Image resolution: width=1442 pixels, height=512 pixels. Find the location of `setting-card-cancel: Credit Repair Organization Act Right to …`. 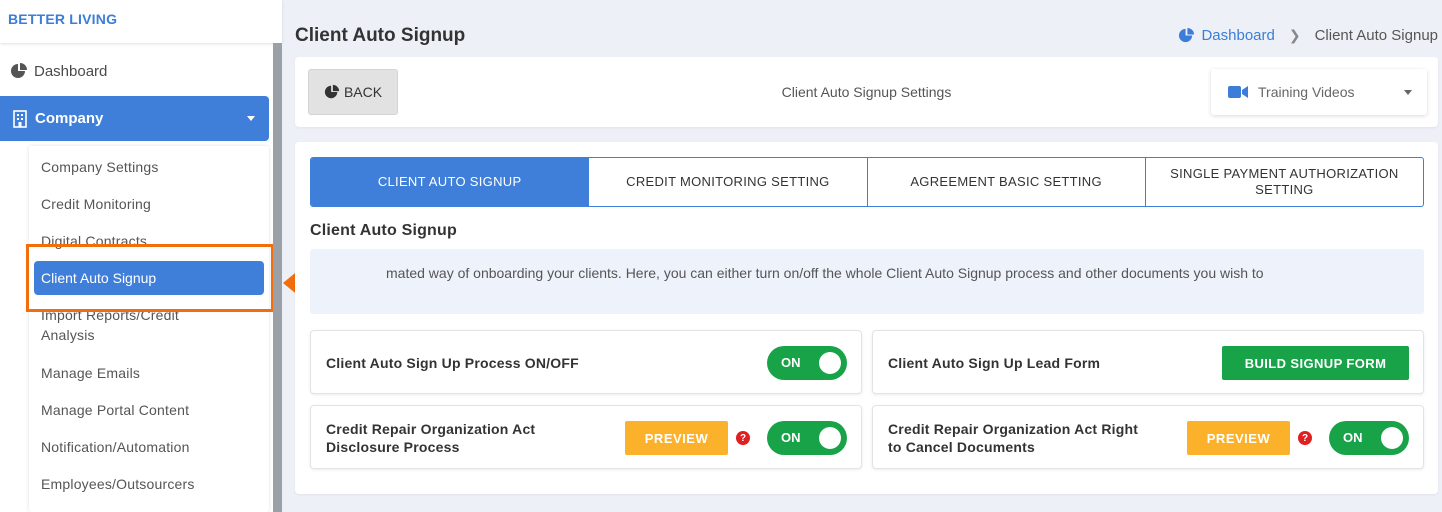

setting-card-cancel: Credit Repair Organization Act Right to … is located at coordinates (1148, 437).